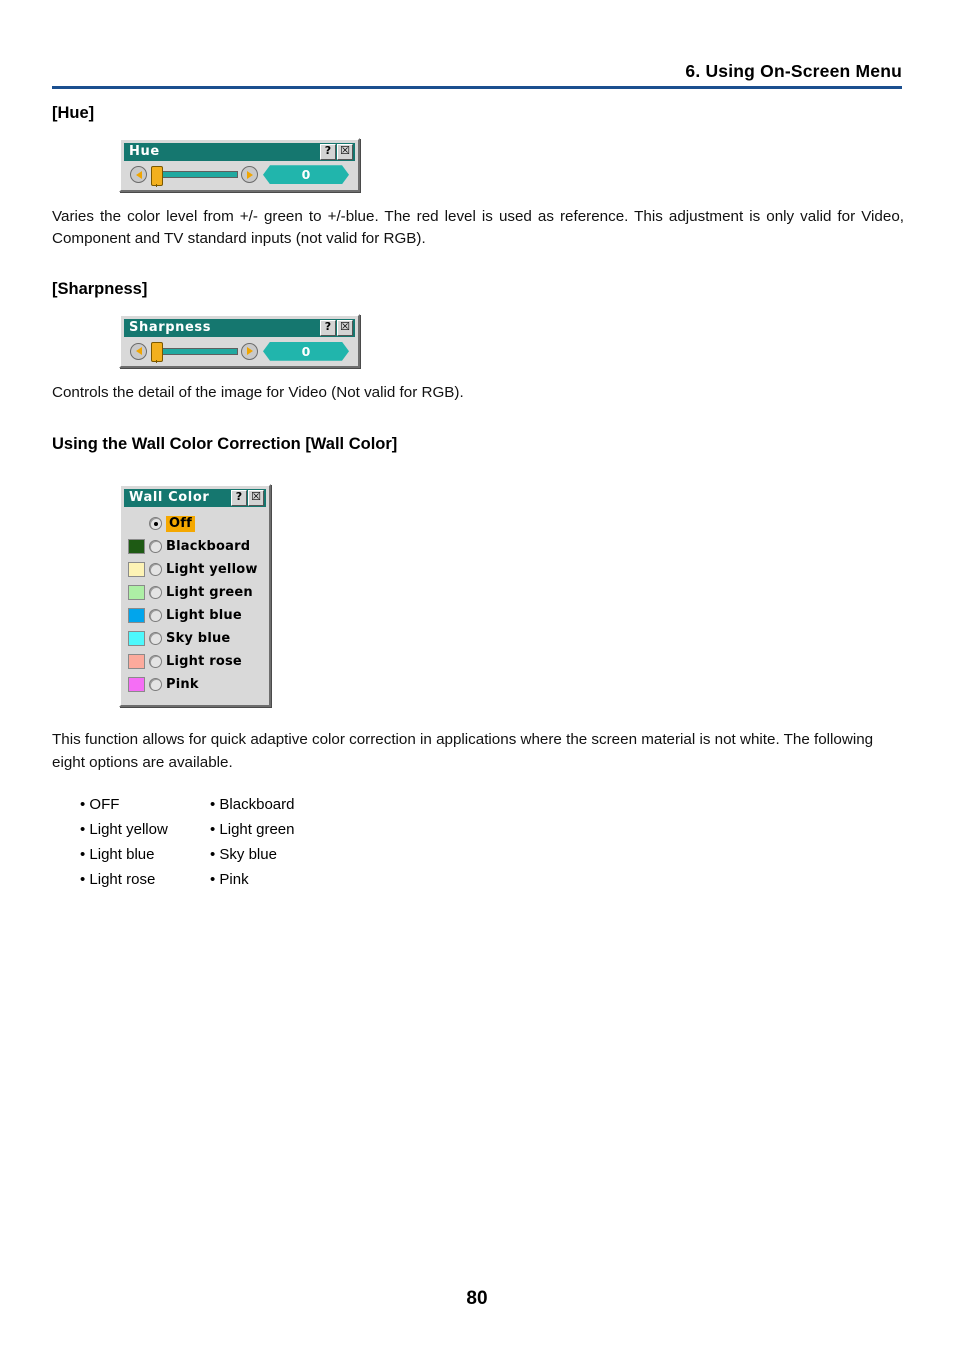 The height and width of the screenshot is (1348, 954). What do you see at coordinates (180, 523) in the screenshot?
I see `wall-color-item-label: Off` at bounding box center [180, 523].